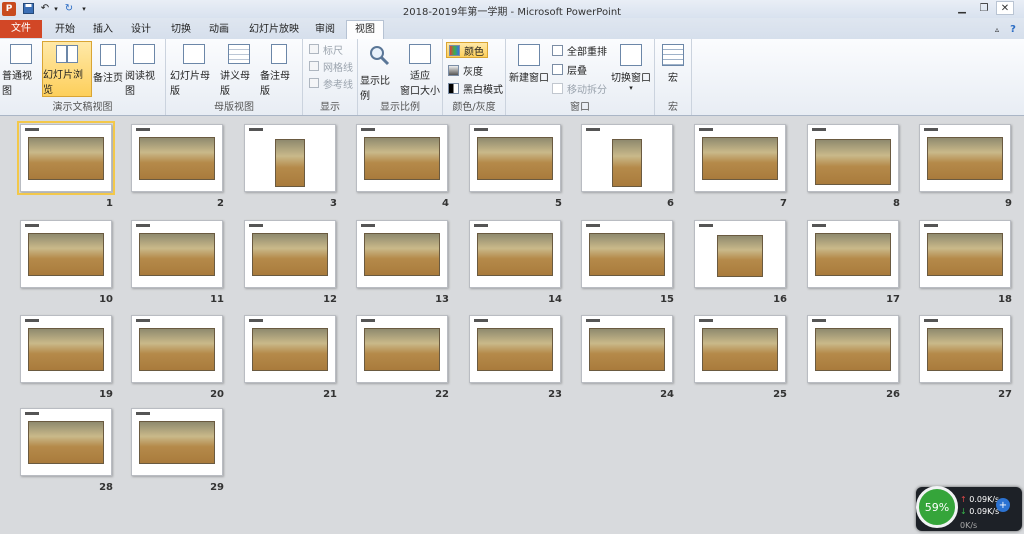 This screenshot has height=534, width=1024. I want to click on slide-number: 28, so click(106, 487).